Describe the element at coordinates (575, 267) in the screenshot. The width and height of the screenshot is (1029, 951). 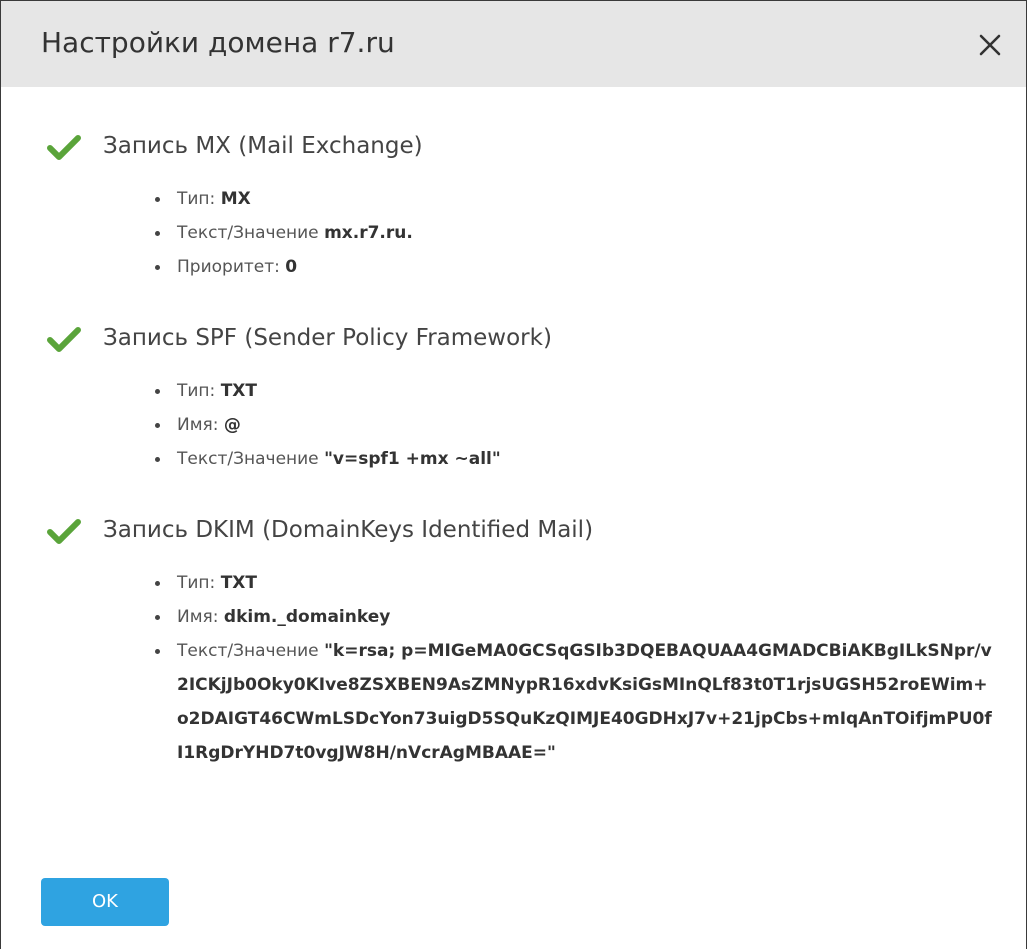
I see `field-priority: Приоритет: 0` at that location.